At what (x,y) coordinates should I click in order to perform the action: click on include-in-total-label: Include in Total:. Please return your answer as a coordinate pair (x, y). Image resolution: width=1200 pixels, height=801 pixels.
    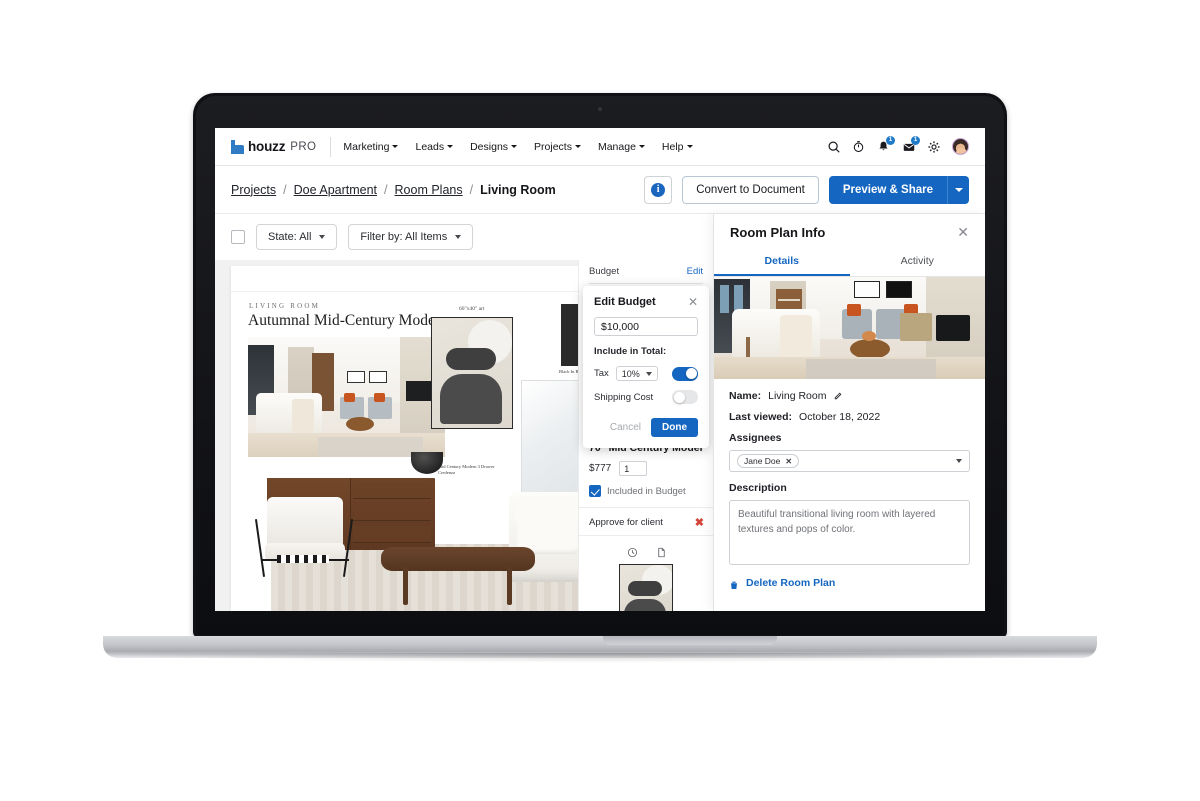
    Looking at the image, I should click on (630, 351).